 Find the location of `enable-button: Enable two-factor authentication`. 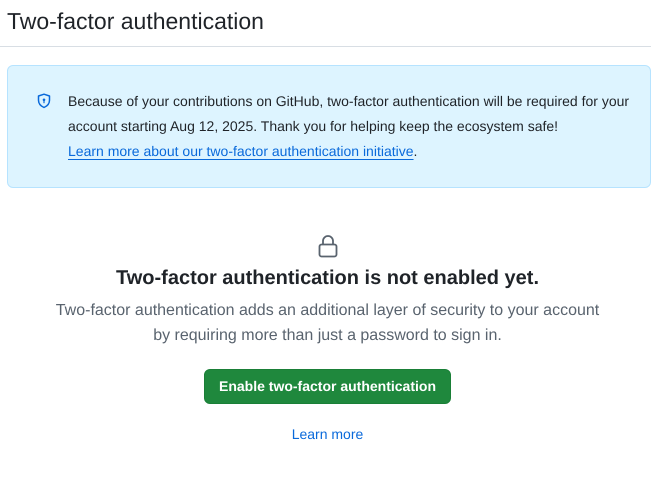

enable-button: Enable two-factor authentication is located at coordinates (327, 386).